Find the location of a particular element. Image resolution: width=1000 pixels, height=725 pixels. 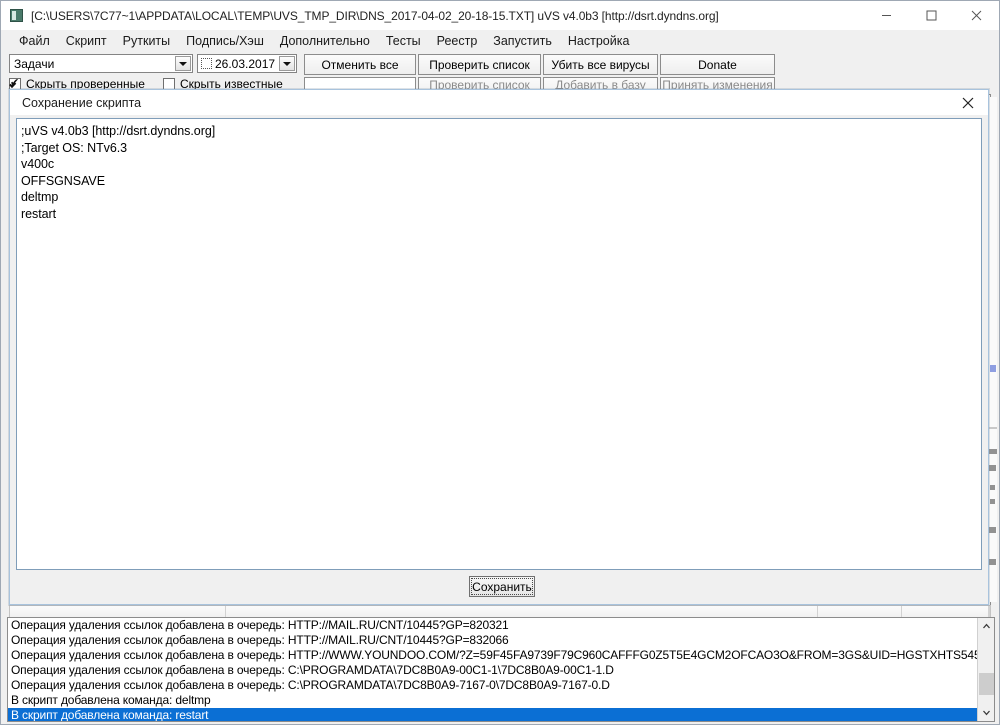

task-combo: Задачи is located at coordinates (101, 63).